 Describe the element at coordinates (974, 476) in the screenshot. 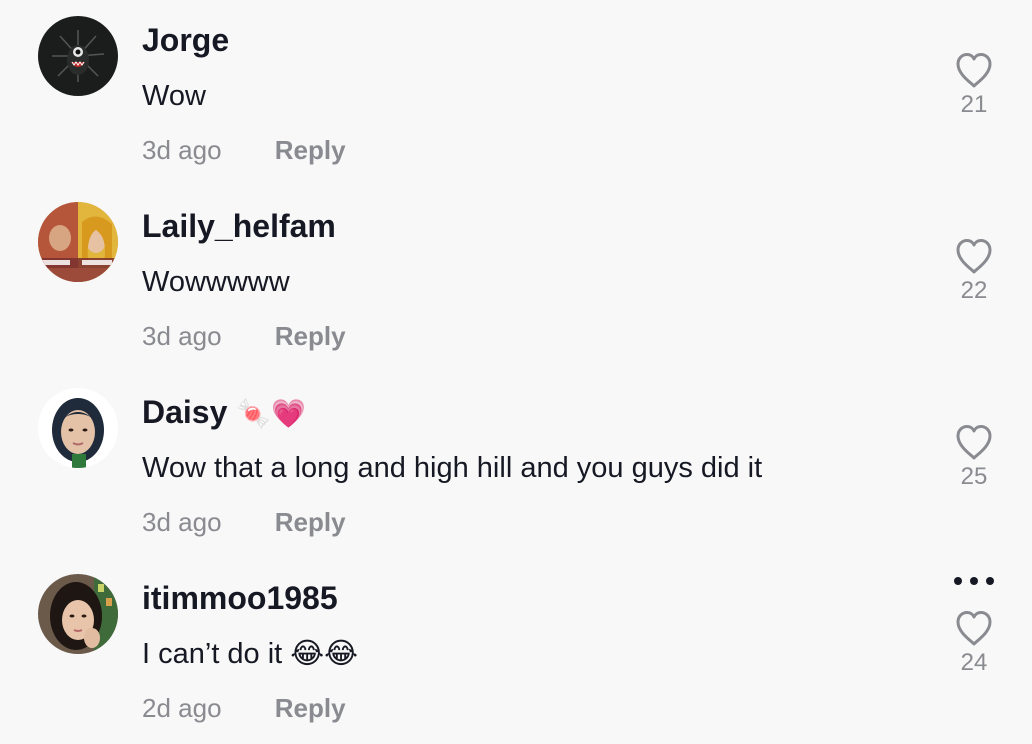

I see `like-count: 25` at that location.